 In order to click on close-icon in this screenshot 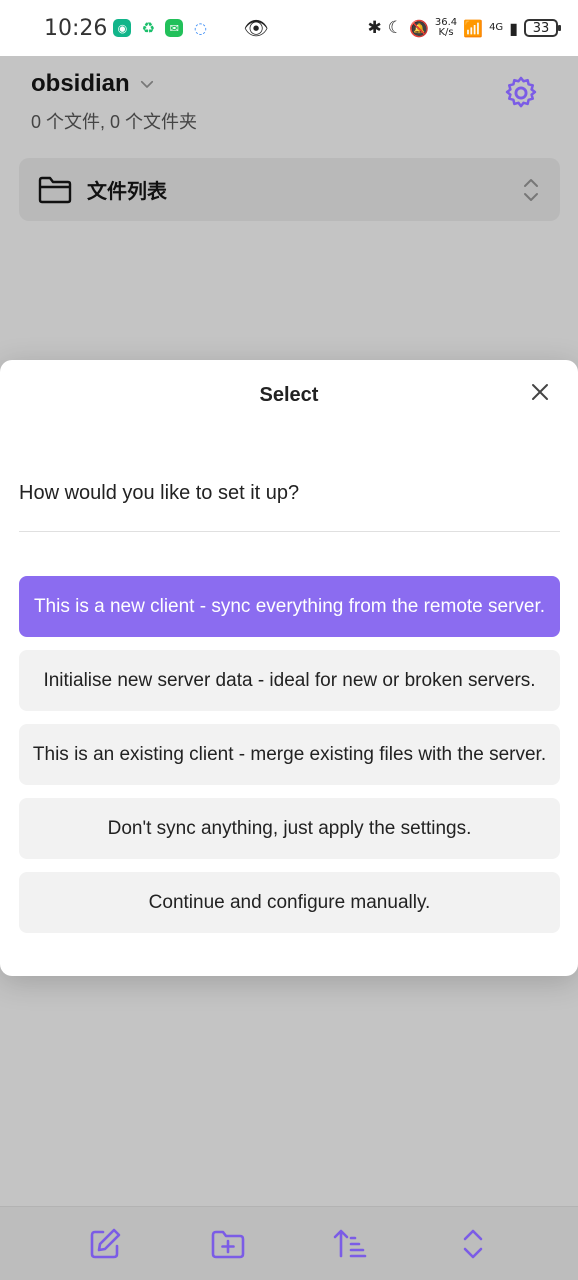, I will do `click(540, 392)`.